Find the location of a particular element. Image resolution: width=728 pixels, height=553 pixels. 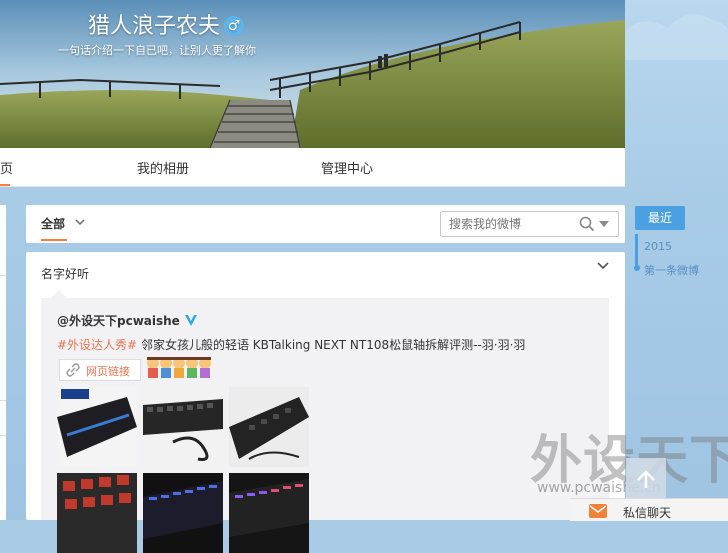

search-icon is located at coordinates (587, 224).